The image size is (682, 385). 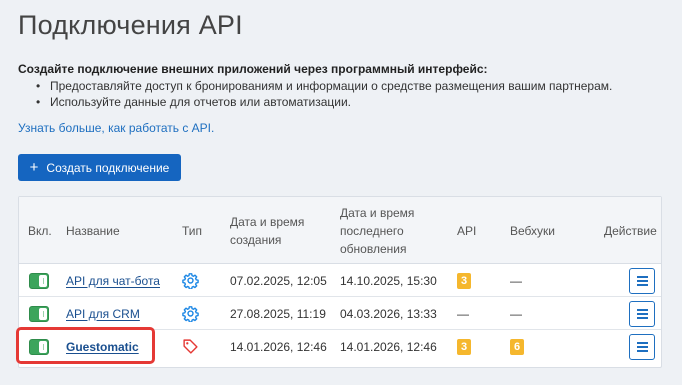 What do you see at coordinates (192, 231) in the screenshot?
I see `header-type: Тип` at bounding box center [192, 231].